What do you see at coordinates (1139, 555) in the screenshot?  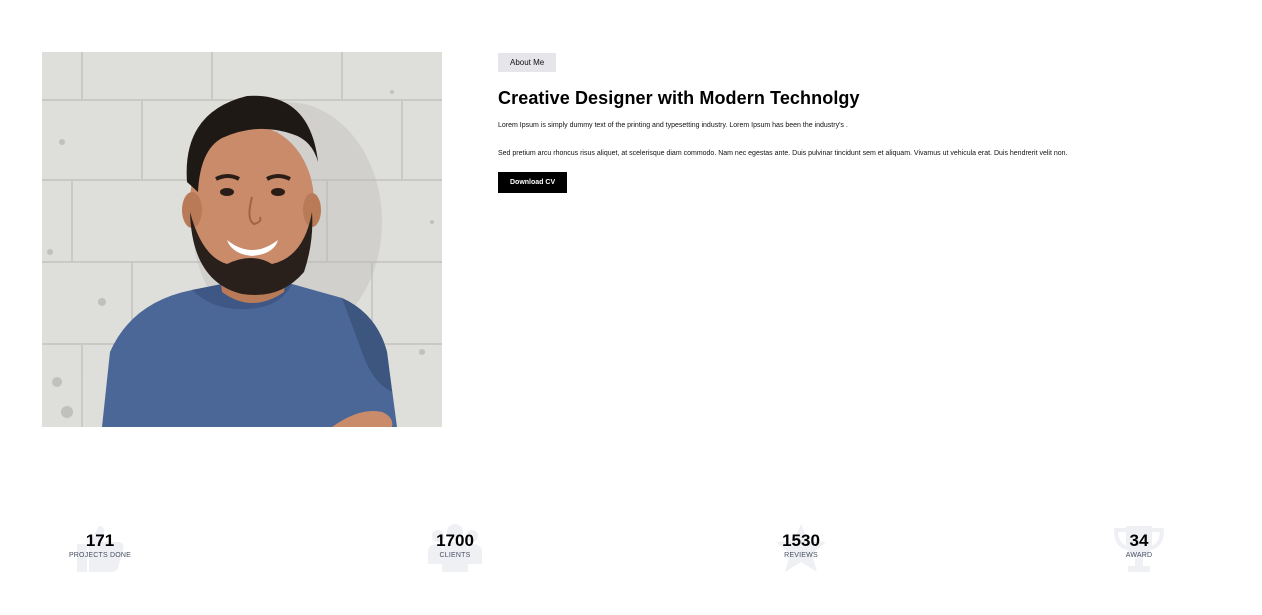 I see `stat-label: AWARD` at bounding box center [1139, 555].